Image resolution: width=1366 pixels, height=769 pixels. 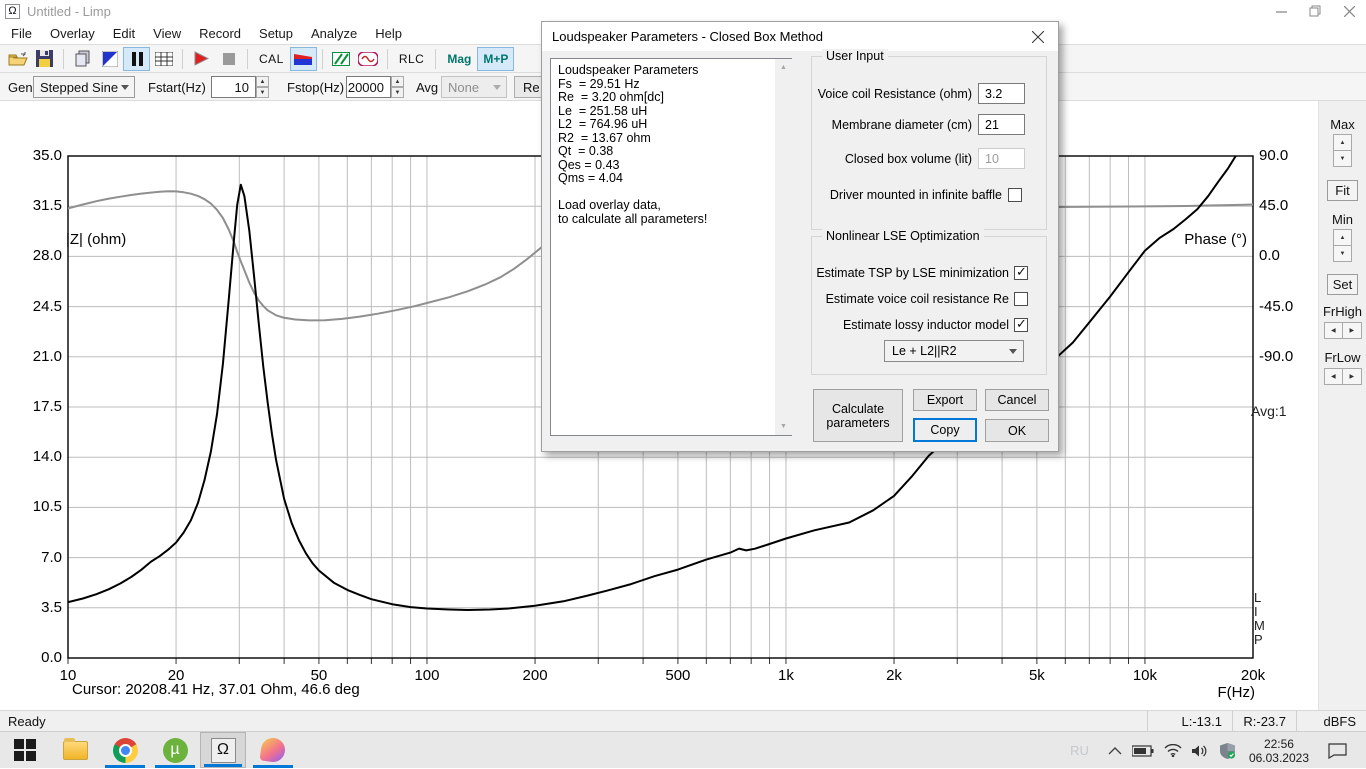 I want to click on spectrum-button, so click(x=341, y=59).